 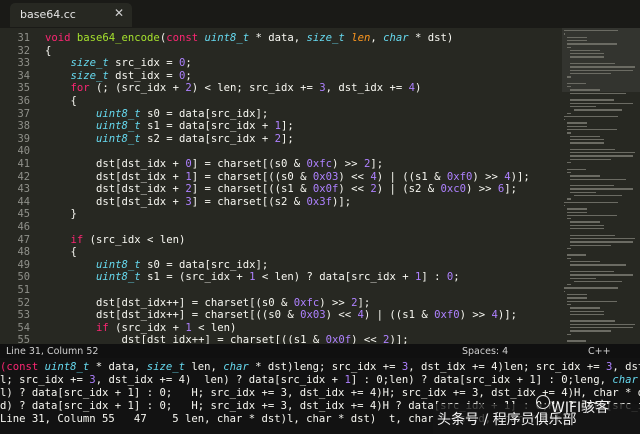 I want to click on line-number: 48, so click(x=23, y=252).